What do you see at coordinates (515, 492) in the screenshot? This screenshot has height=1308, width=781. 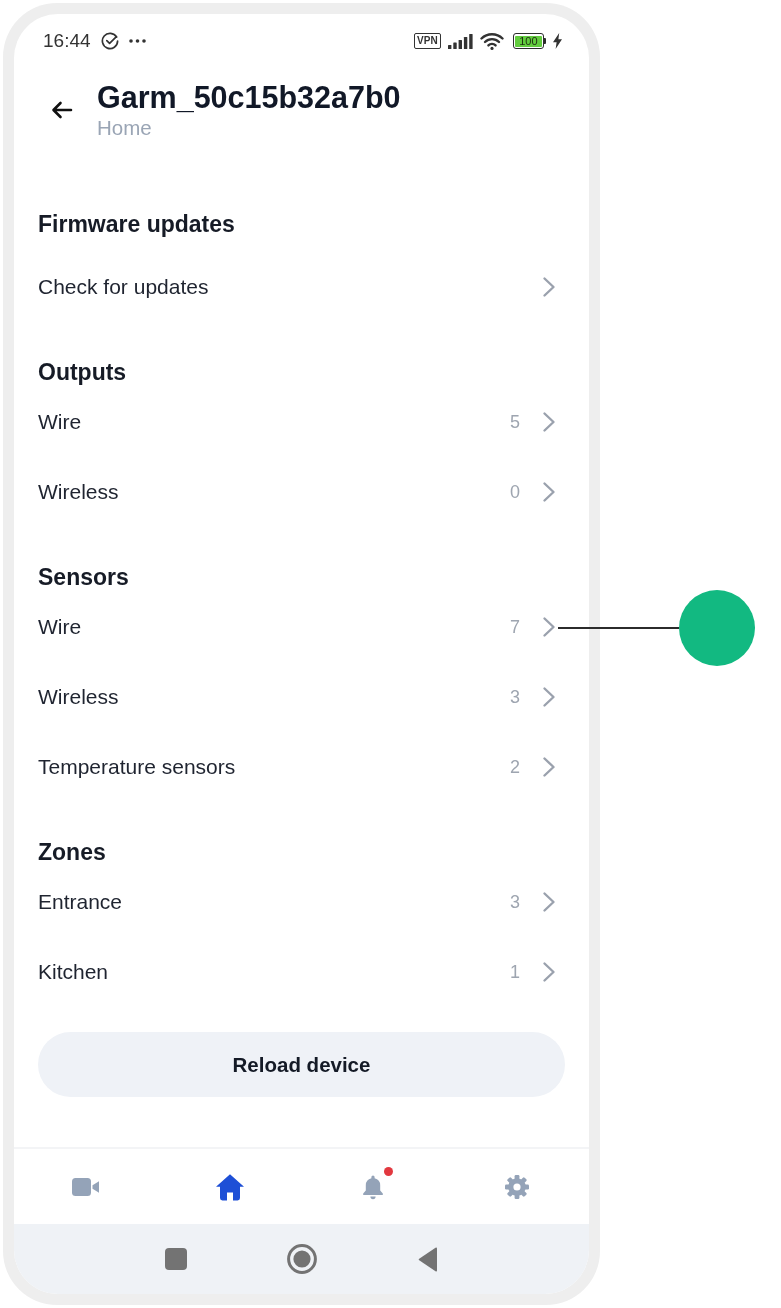 I see `item-count: 0` at bounding box center [515, 492].